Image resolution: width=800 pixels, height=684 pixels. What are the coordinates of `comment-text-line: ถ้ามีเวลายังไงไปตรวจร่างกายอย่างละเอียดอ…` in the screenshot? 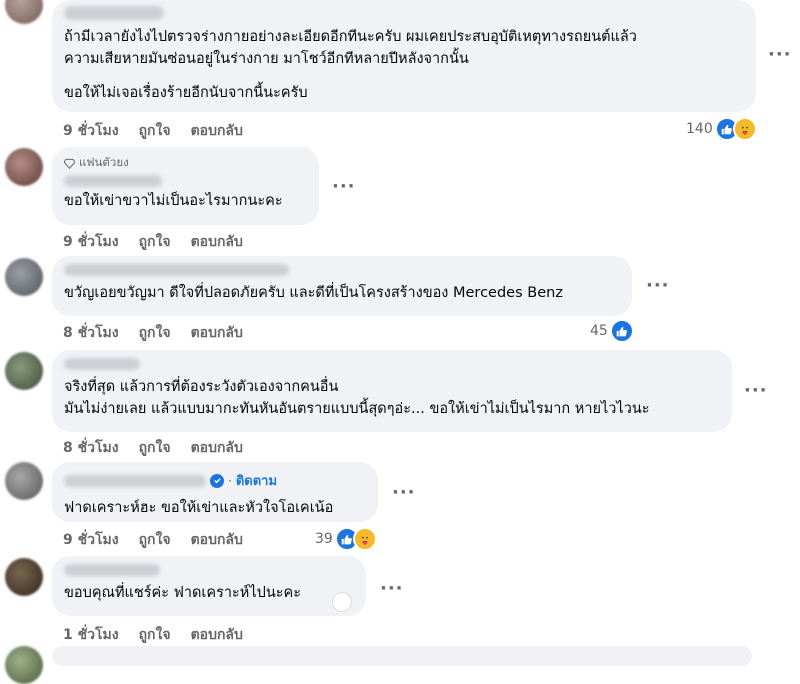 It's located at (350, 37).